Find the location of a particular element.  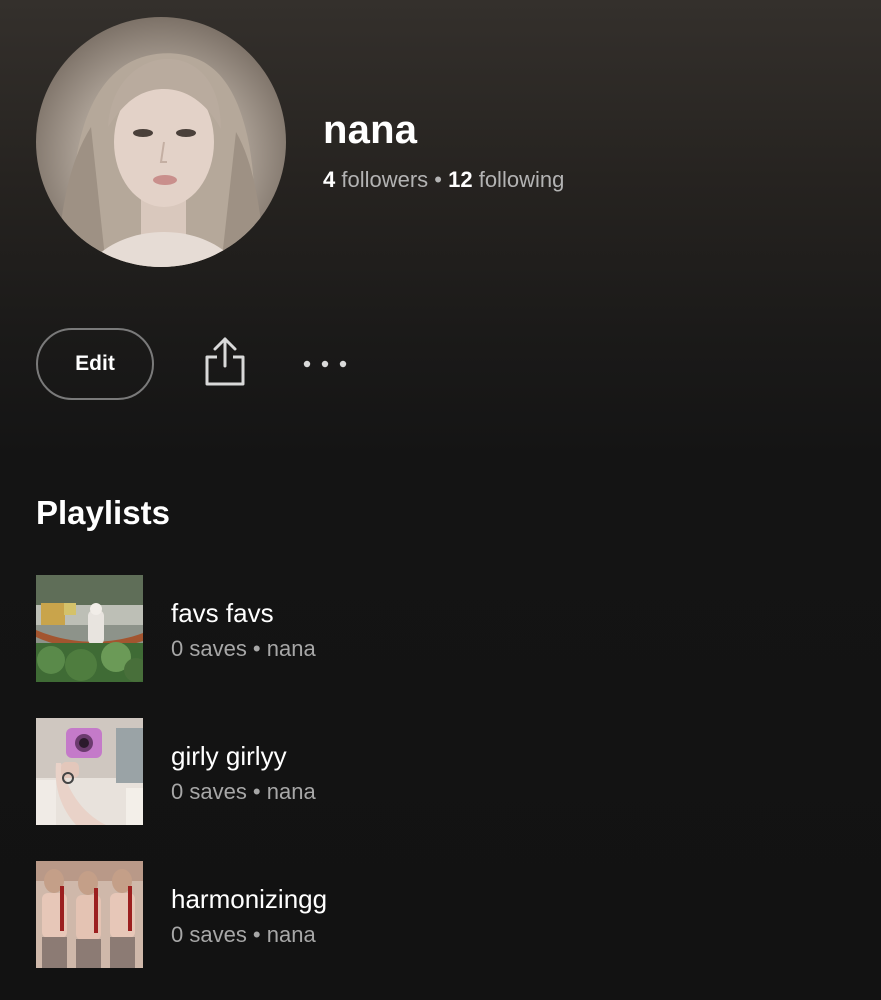

playlist-item: favs favs 0 saves • nana is located at coordinates (426, 629).